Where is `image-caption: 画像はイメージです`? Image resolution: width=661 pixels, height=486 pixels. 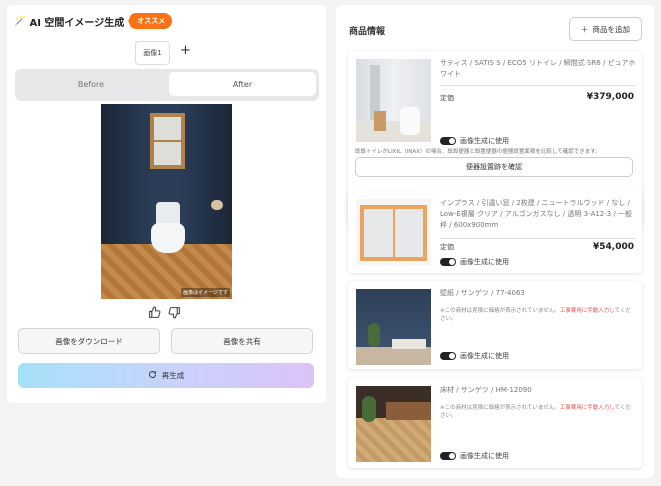
image-caption: 画像はイメージです is located at coordinates (205, 292).